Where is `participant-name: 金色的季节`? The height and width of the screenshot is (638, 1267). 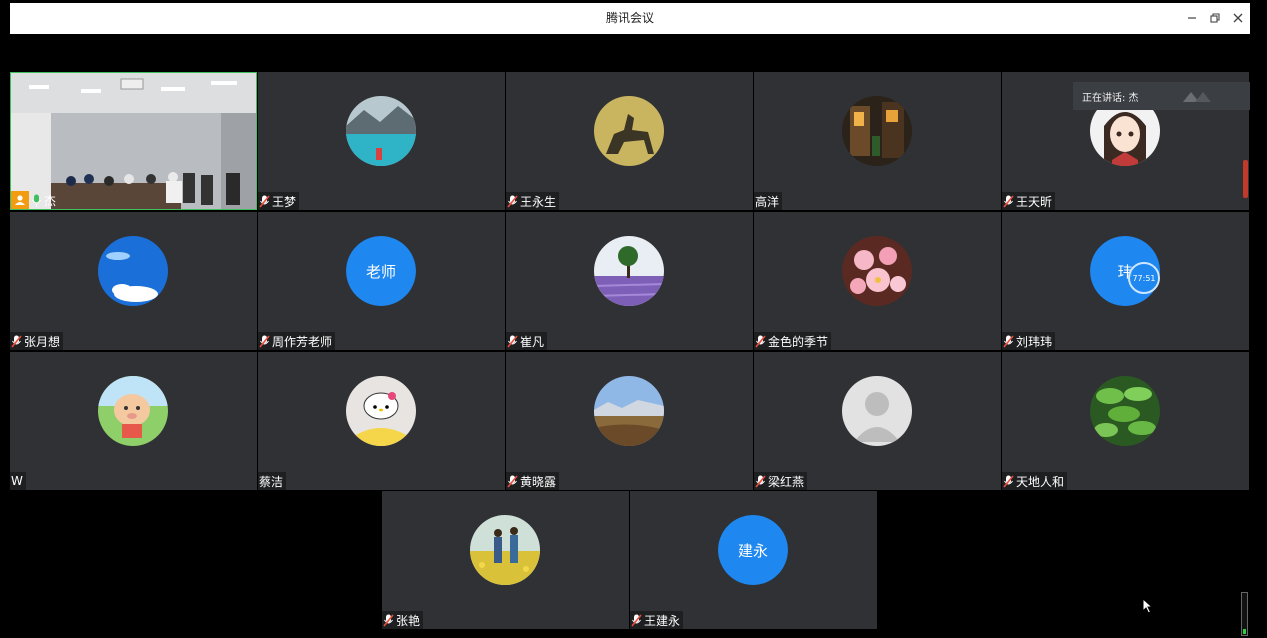 participant-name: 金色的季节 is located at coordinates (798, 341).